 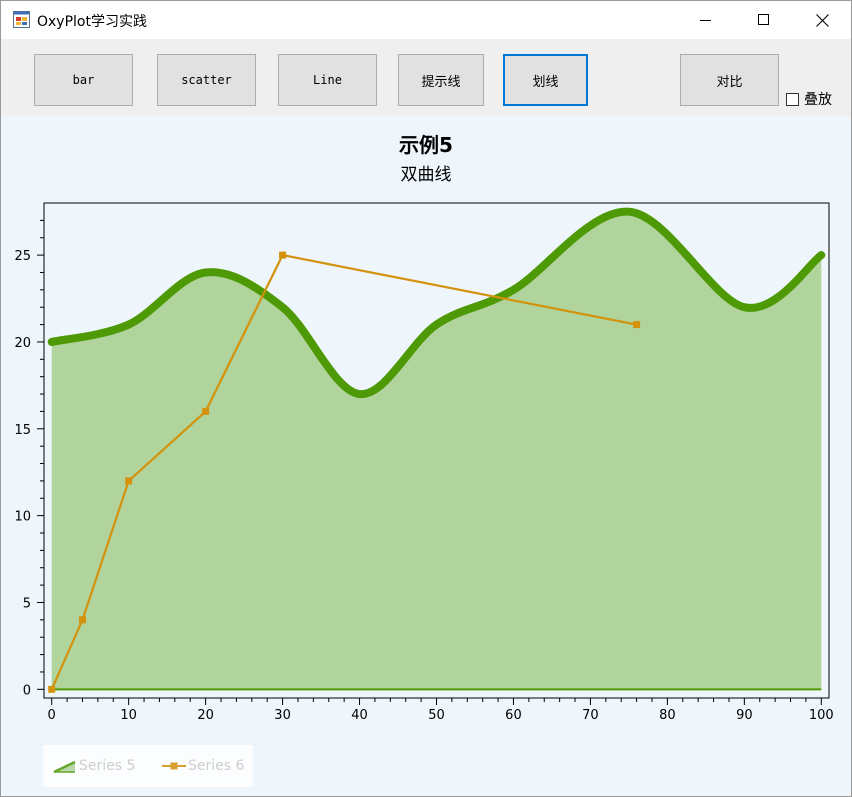 What do you see at coordinates (22, 517) in the screenshot?
I see `y-tick-label: 10` at bounding box center [22, 517].